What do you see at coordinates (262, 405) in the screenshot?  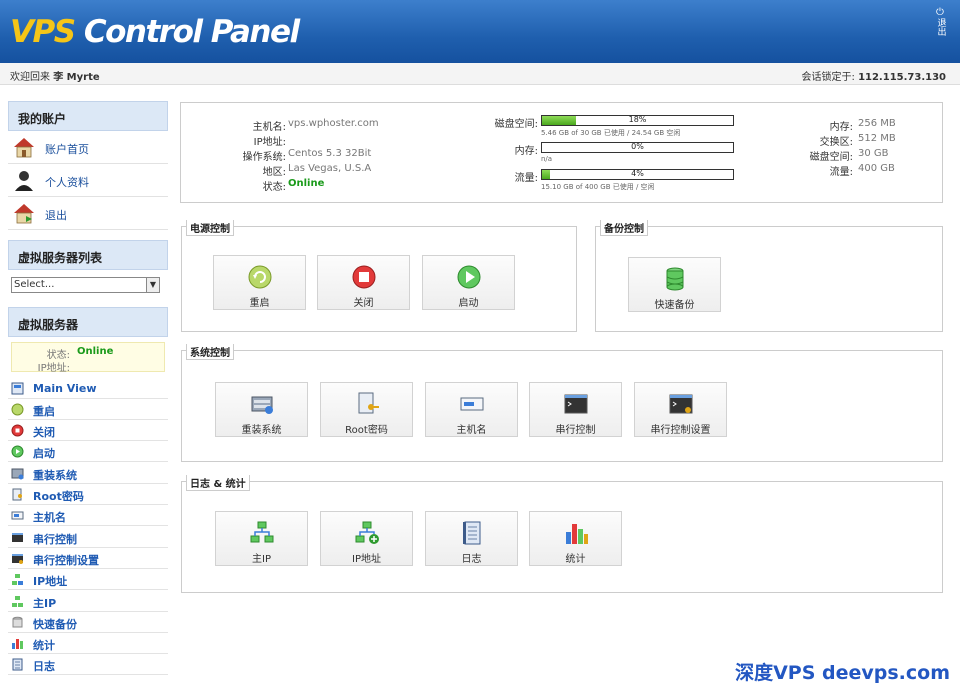 I see `reinstall-icon` at bounding box center [262, 405].